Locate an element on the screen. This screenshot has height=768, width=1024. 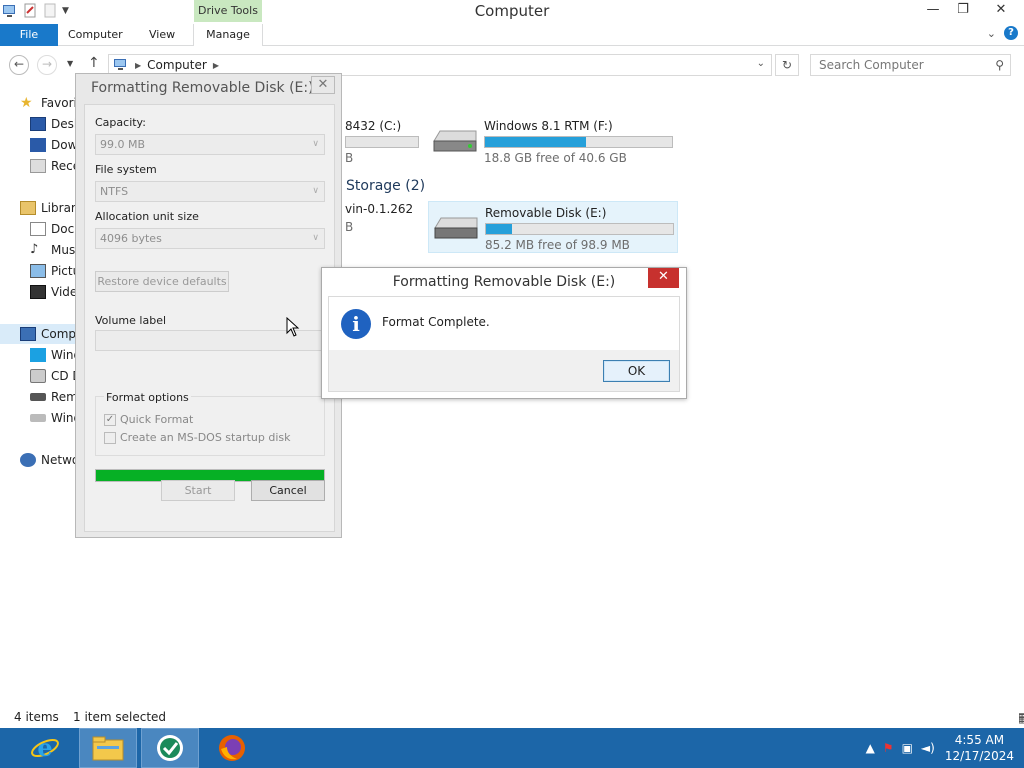
nav-pictures: Pictu is located at coordinates (55, 271).